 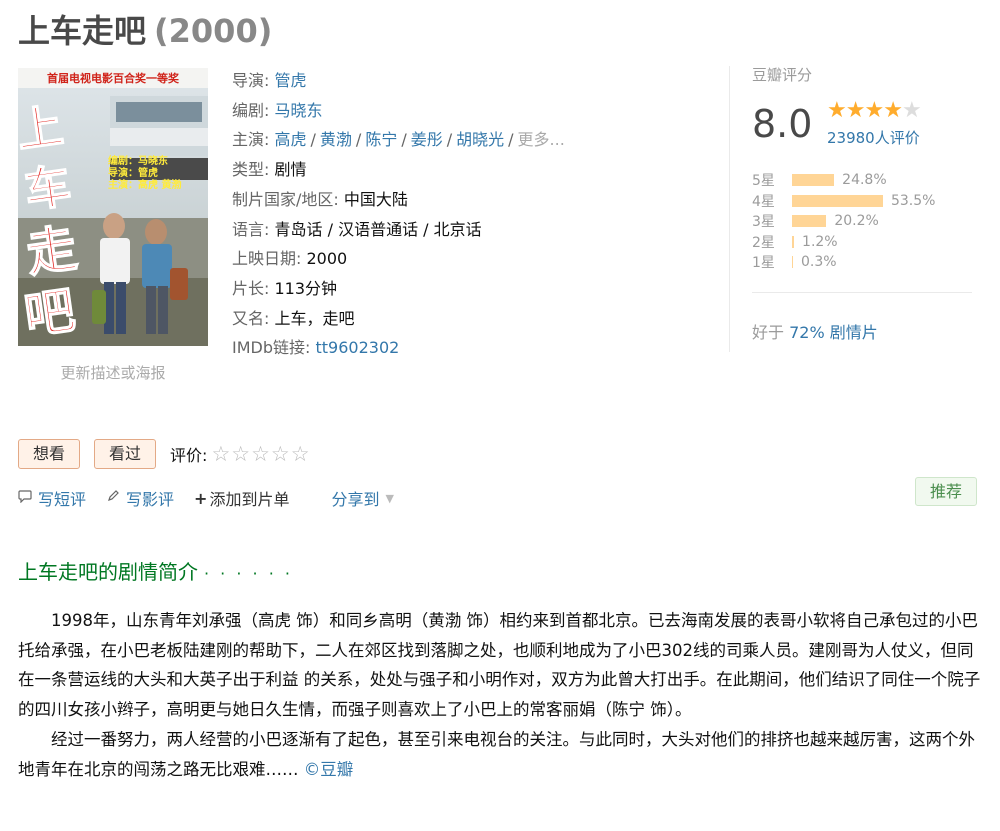 What do you see at coordinates (329, 769) in the screenshot?
I see `summary-source-link: ©豆瓣` at bounding box center [329, 769].